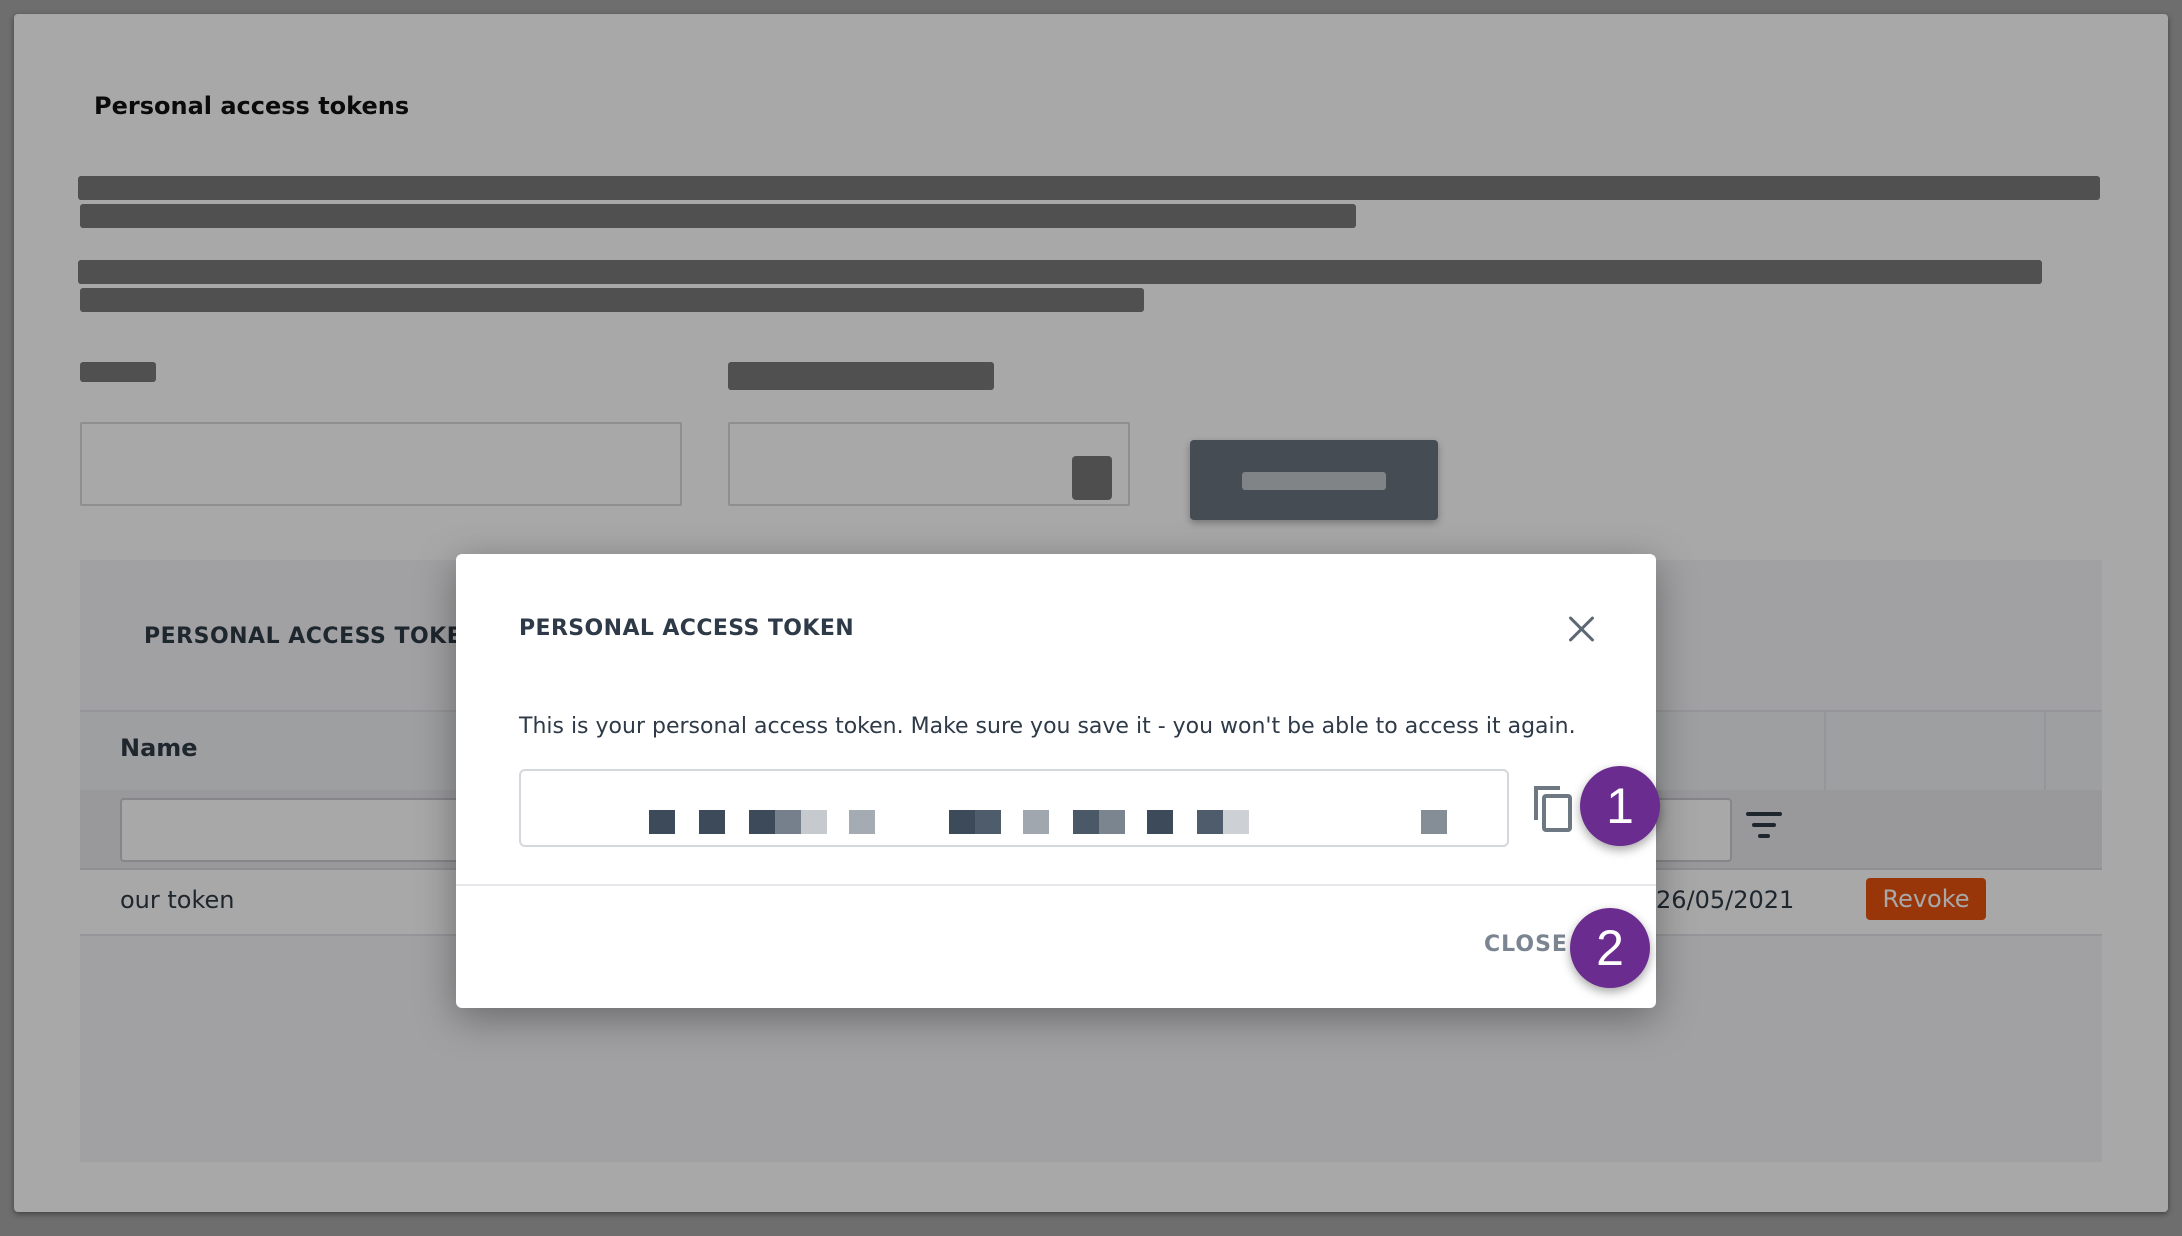 Image resolution: width=2182 pixels, height=1236 pixels. I want to click on close-button: CLOSE, so click(1526, 944).